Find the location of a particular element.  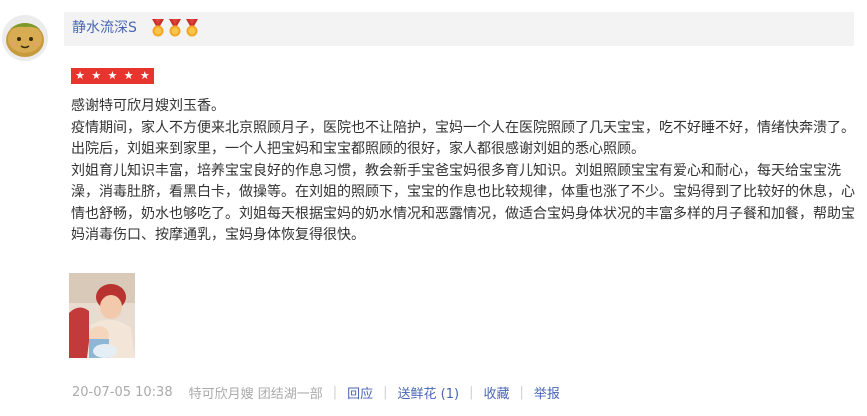

rating-stars: ★ ★ ★ ★ ★ is located at coordinates (112, 76).